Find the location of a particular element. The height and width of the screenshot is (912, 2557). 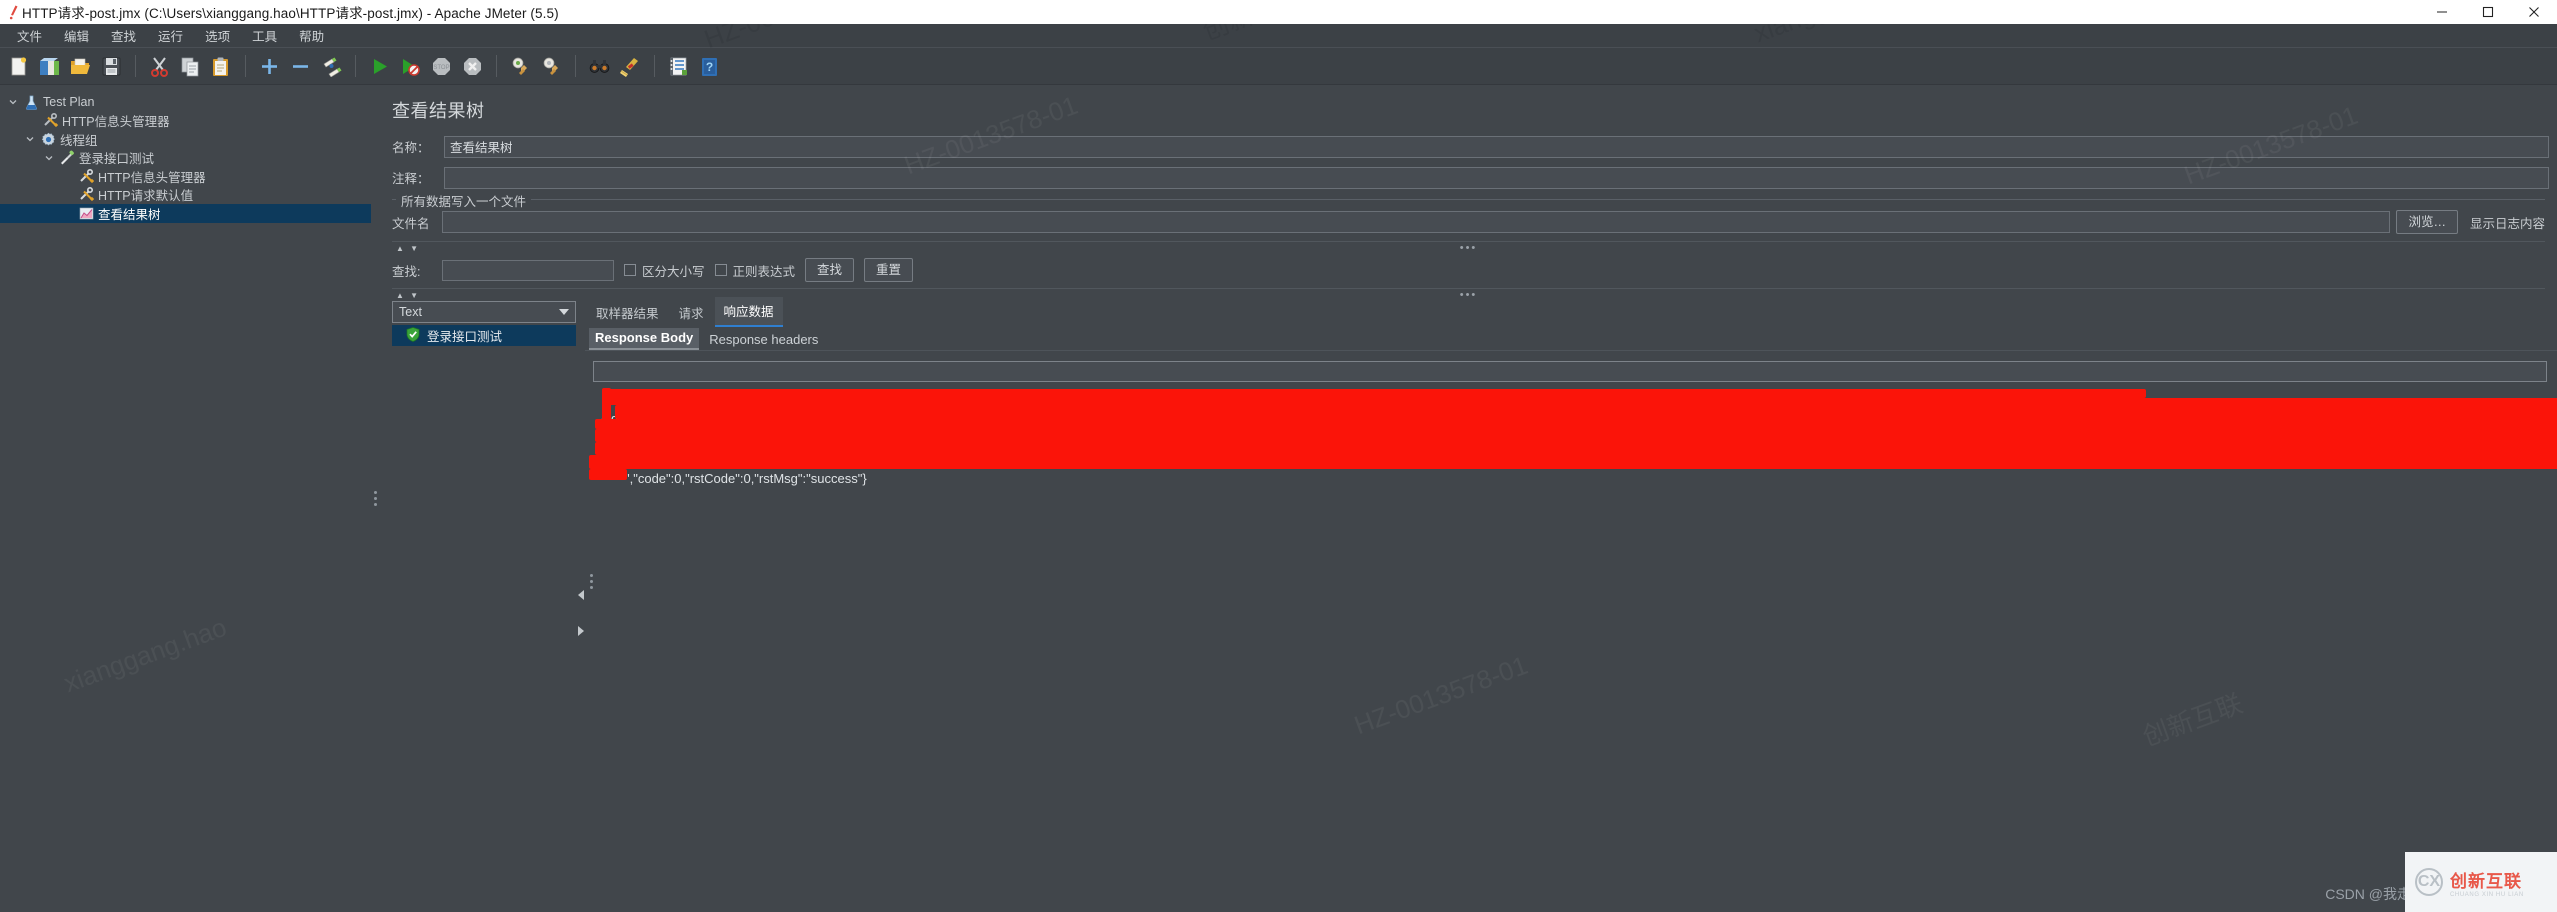

tree-node-test-plan: Test Plan is located at coordinates (185, 102).